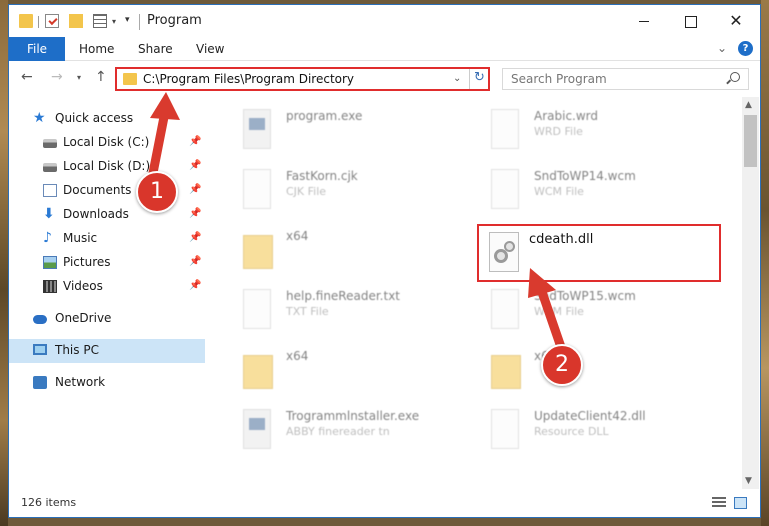 The width and height of the screenshot is (769, 526). I want to click on callout-badge-1: 1, so click(157, 192).